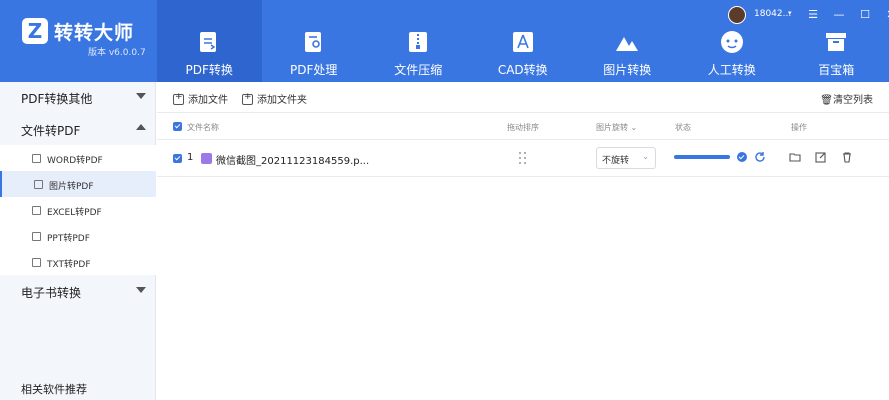 Image resolution: width=889 pixels, height=400 pixels. Describe the element at coordinates (799, 127) in the screenshot. I see `column-header-action: 操作` at that location.